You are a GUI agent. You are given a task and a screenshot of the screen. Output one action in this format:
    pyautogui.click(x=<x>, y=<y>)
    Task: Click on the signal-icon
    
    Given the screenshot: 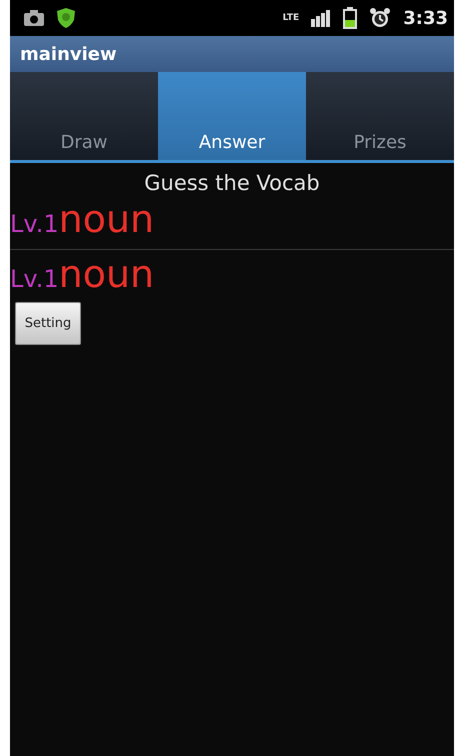 What is the action you would take?
    pyautogui.click(x=321, y=18)
    